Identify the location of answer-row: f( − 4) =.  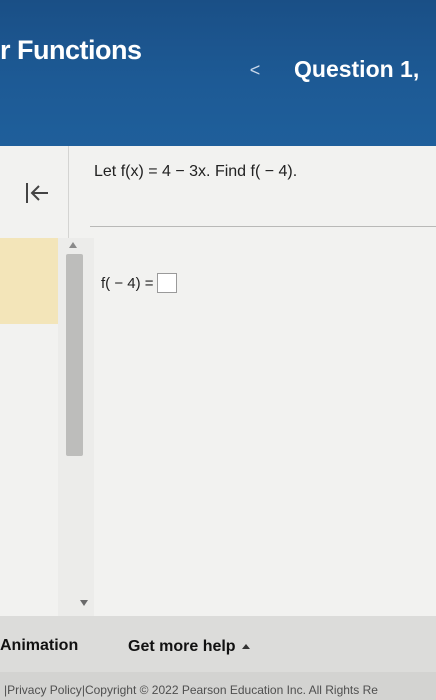
(139, 283).